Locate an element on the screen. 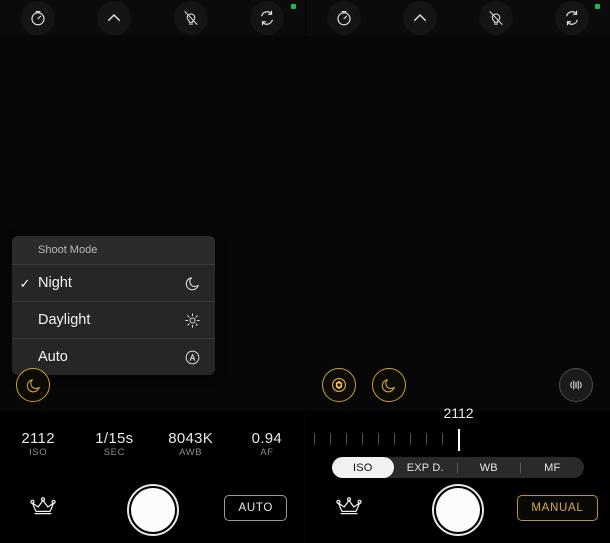 This screenshot has height=543, width=610. exif-awb-label: AWB is located at coordinates (191, 452).